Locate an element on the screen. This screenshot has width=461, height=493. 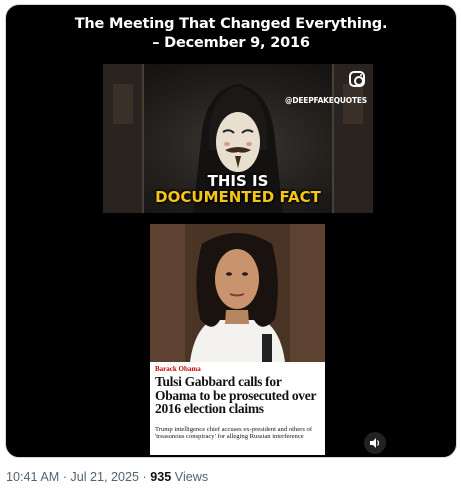
article-photo is located at coordinates (237, 293).